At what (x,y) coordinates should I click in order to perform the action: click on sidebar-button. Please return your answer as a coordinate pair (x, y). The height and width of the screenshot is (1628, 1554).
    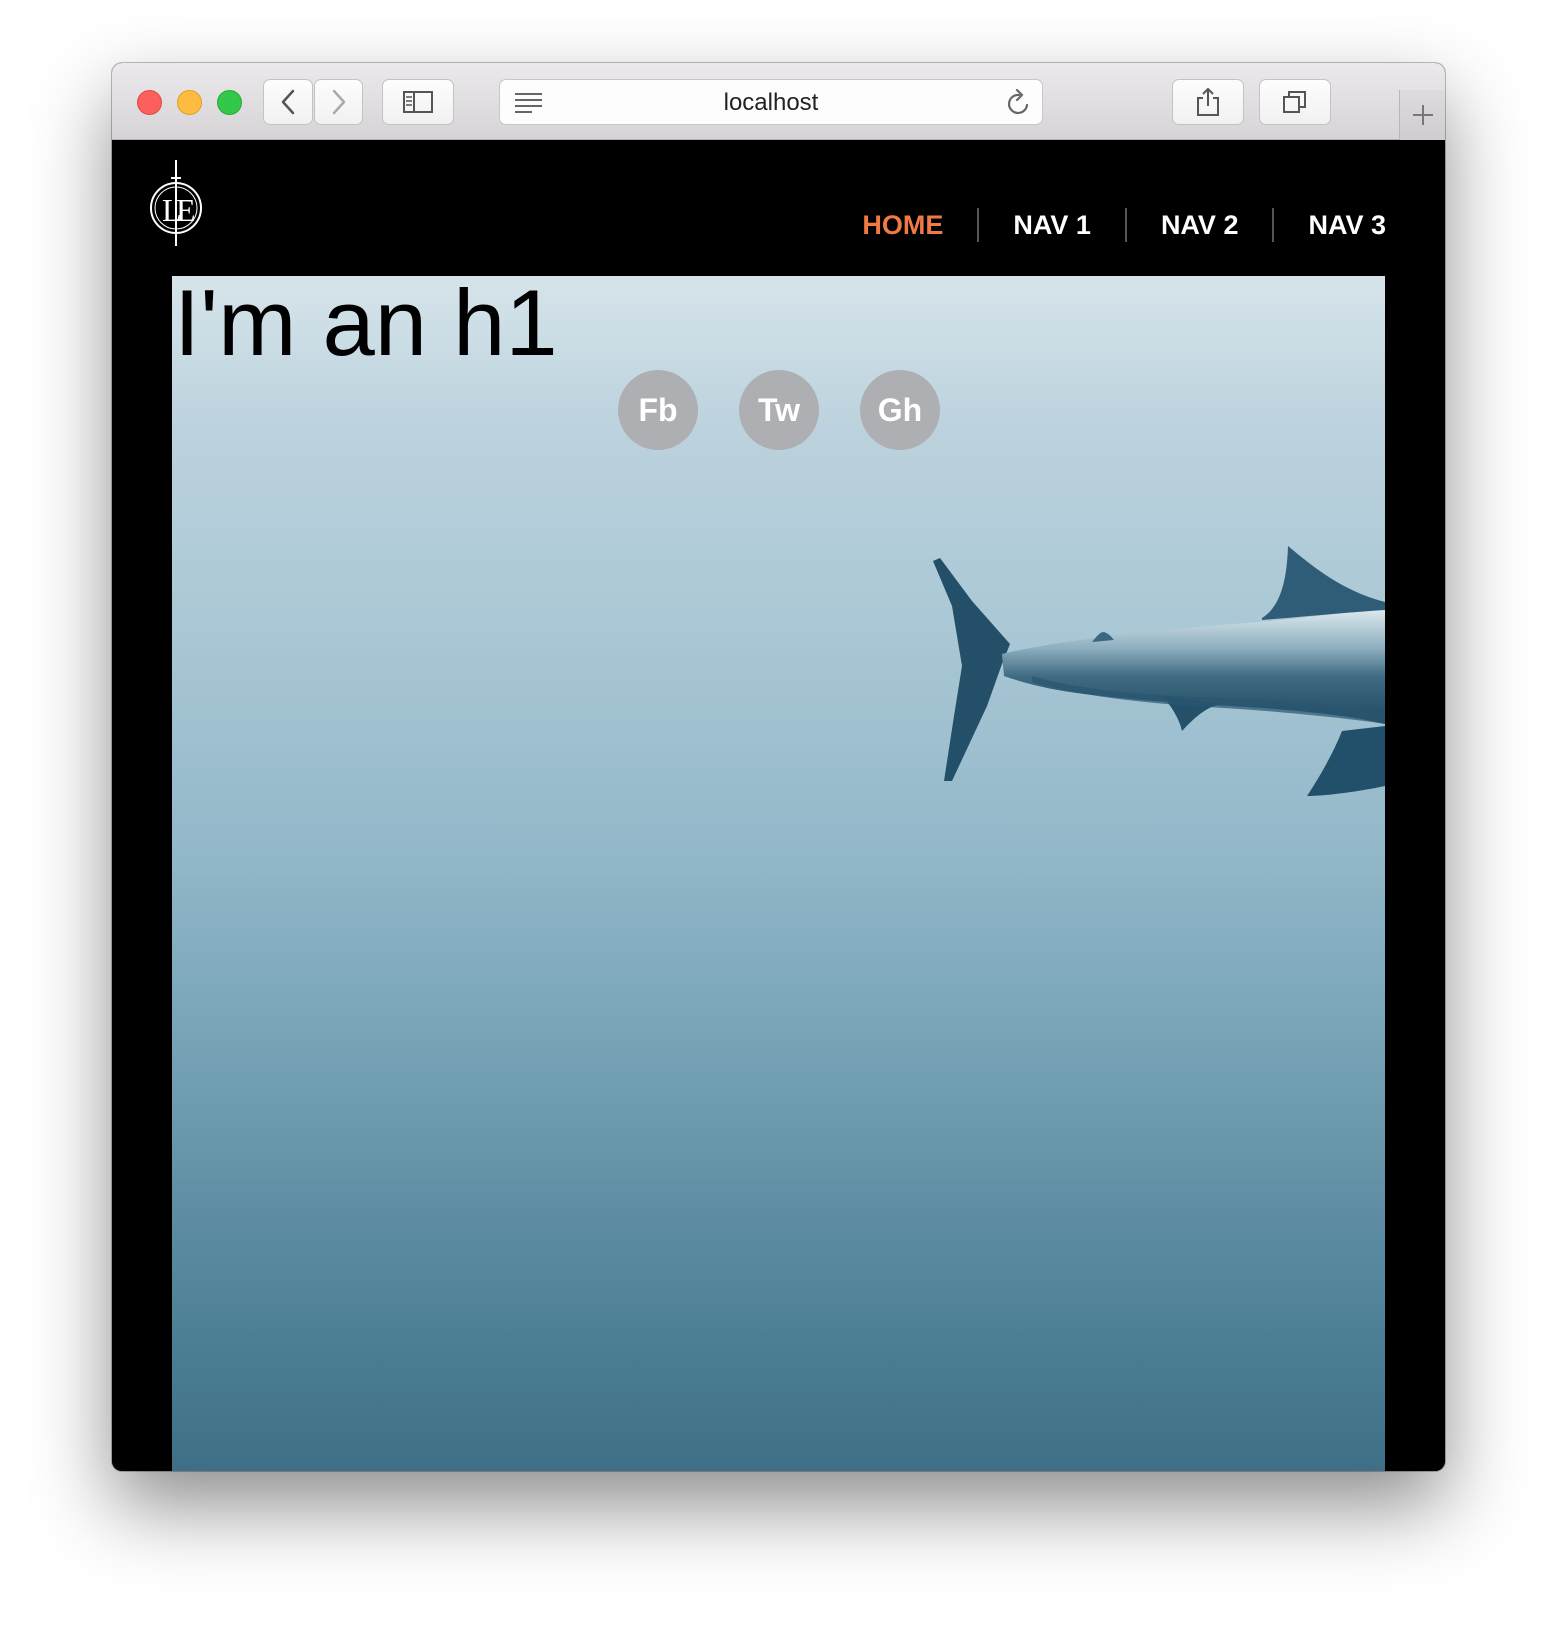
    Looking at the image, I should click on (418, 102).